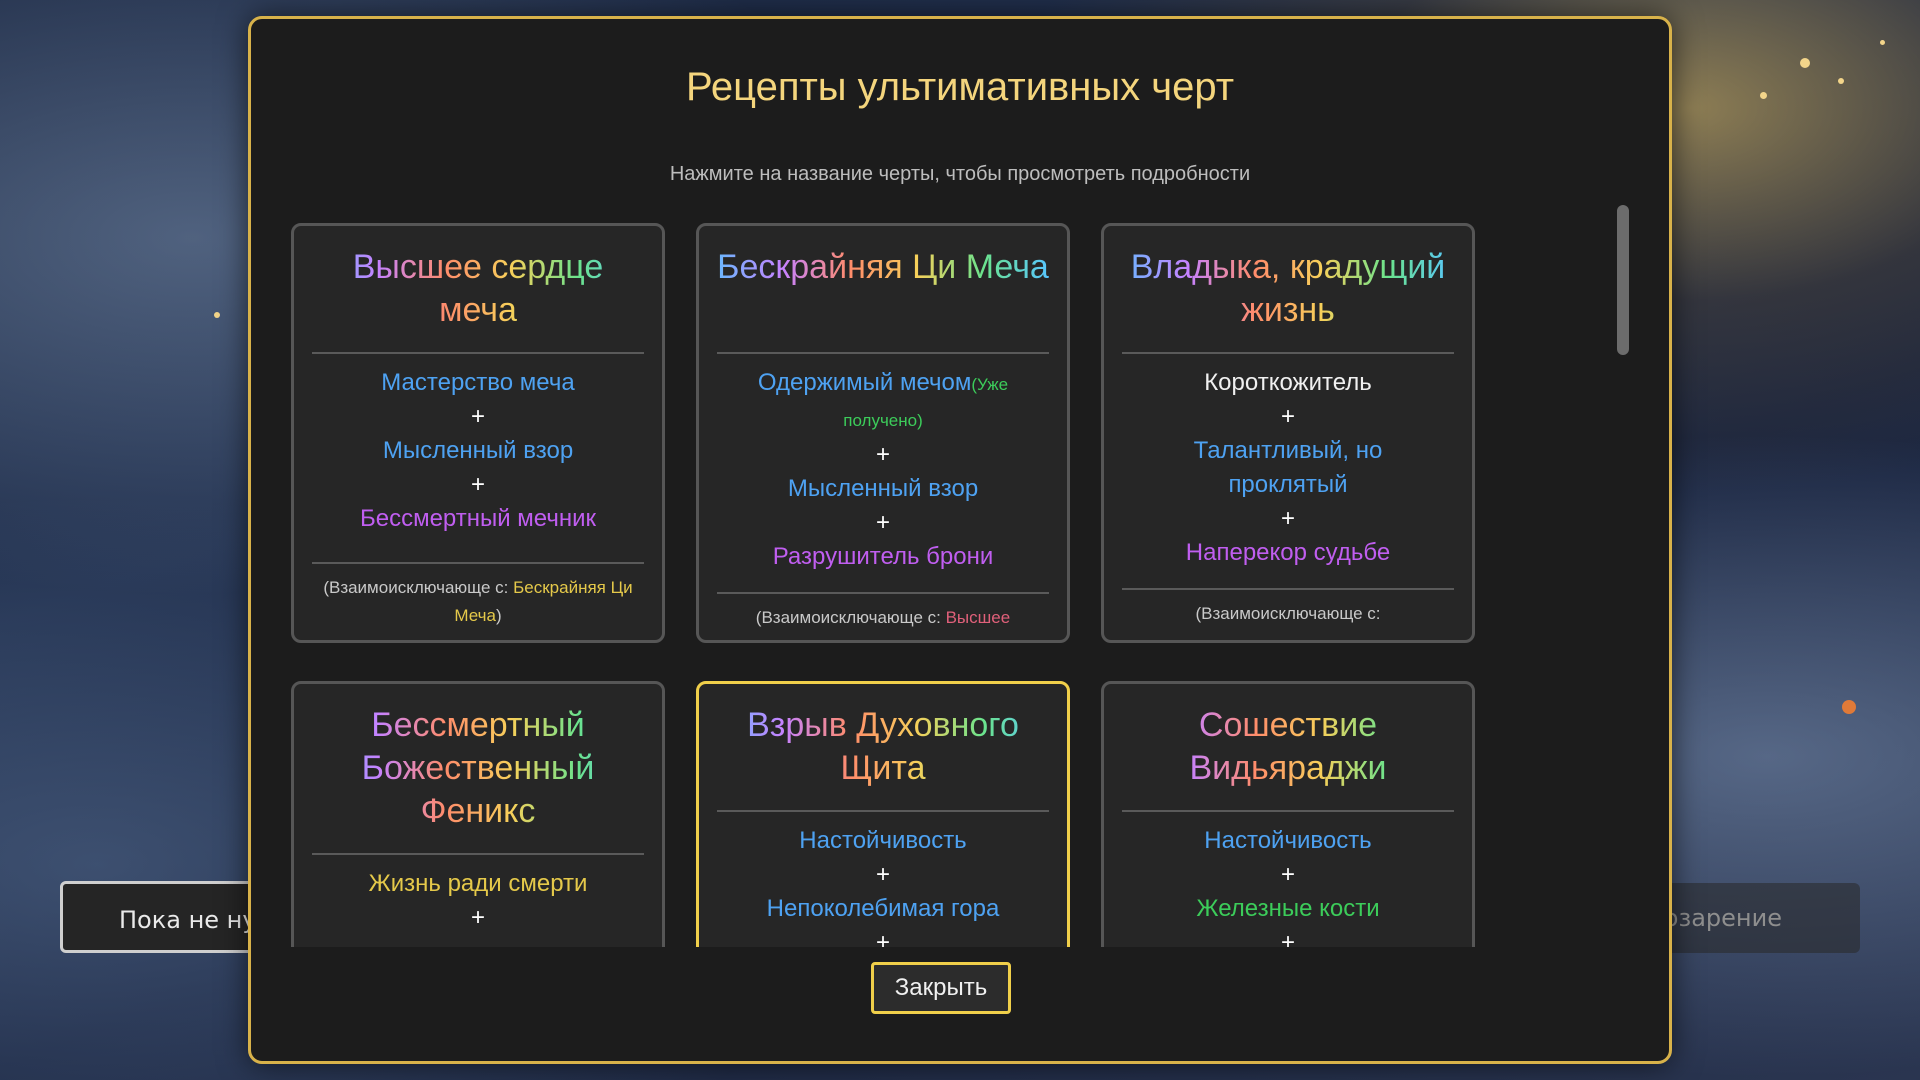 This screenshot has height=1080, width=1920. Describe the element at coordinates (883, 402) in the screenshot. I see `ingredient-item: Одержимый мечом(Уже получено)` at that location.